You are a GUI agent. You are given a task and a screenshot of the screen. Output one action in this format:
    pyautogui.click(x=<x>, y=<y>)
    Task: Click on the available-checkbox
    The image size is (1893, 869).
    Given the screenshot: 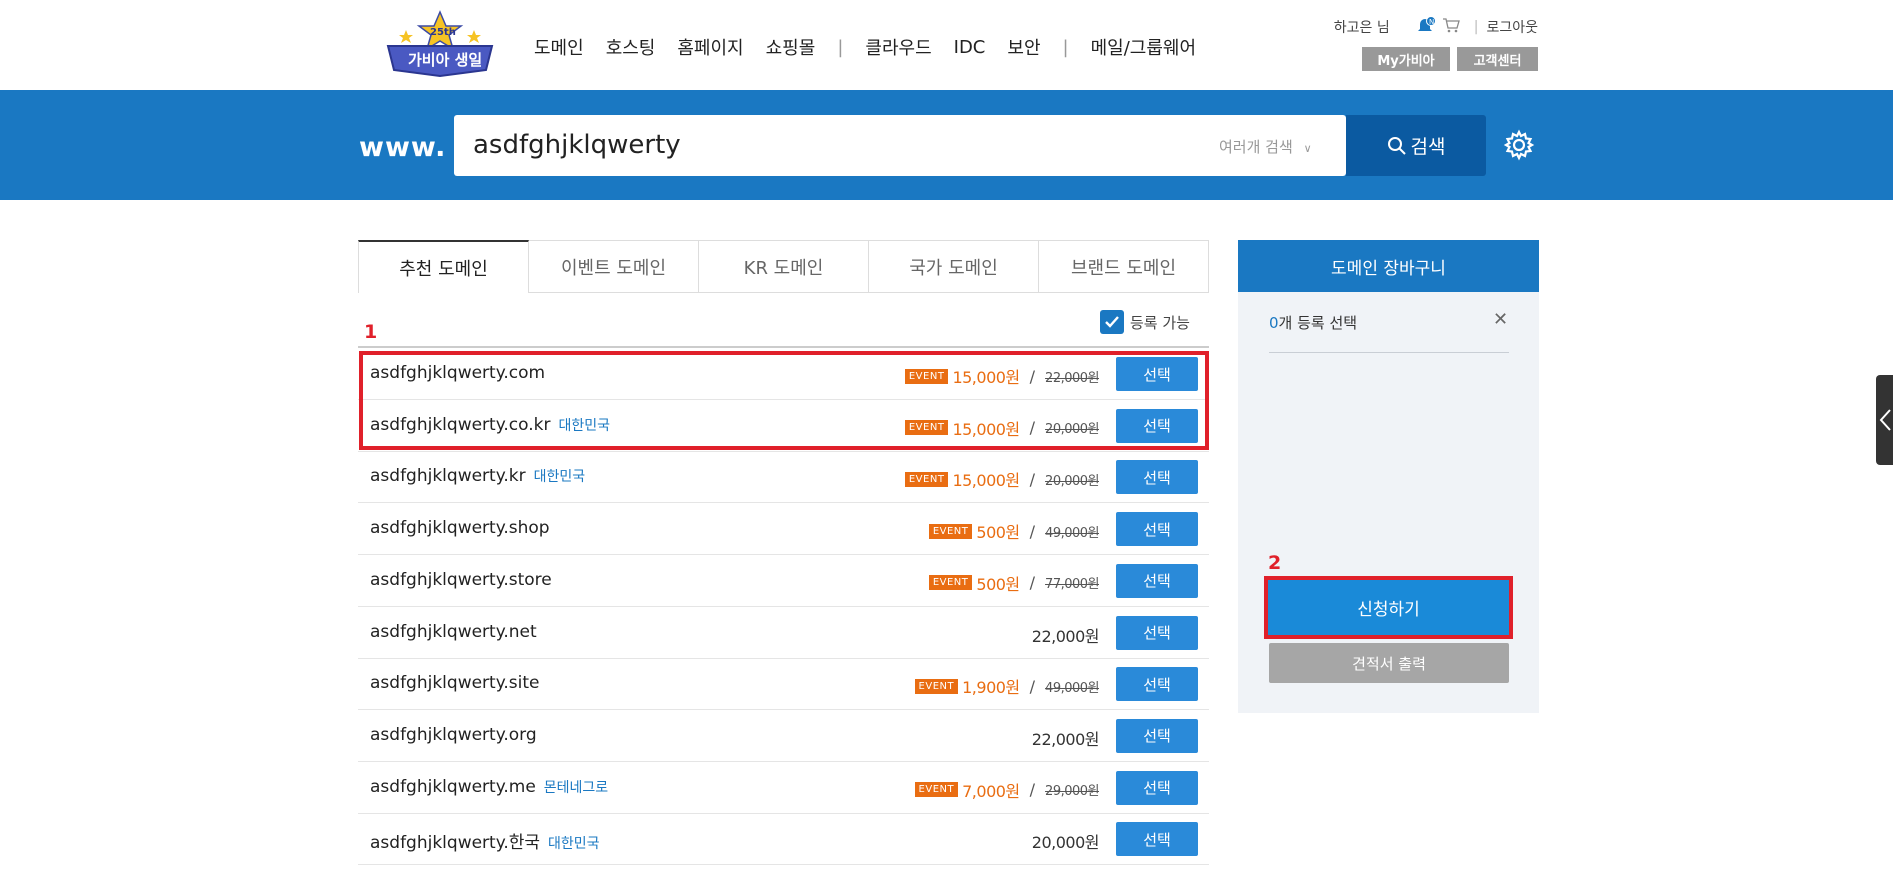 What is the action you would take?
    pyautogui.click(x=1112, y=322)
    